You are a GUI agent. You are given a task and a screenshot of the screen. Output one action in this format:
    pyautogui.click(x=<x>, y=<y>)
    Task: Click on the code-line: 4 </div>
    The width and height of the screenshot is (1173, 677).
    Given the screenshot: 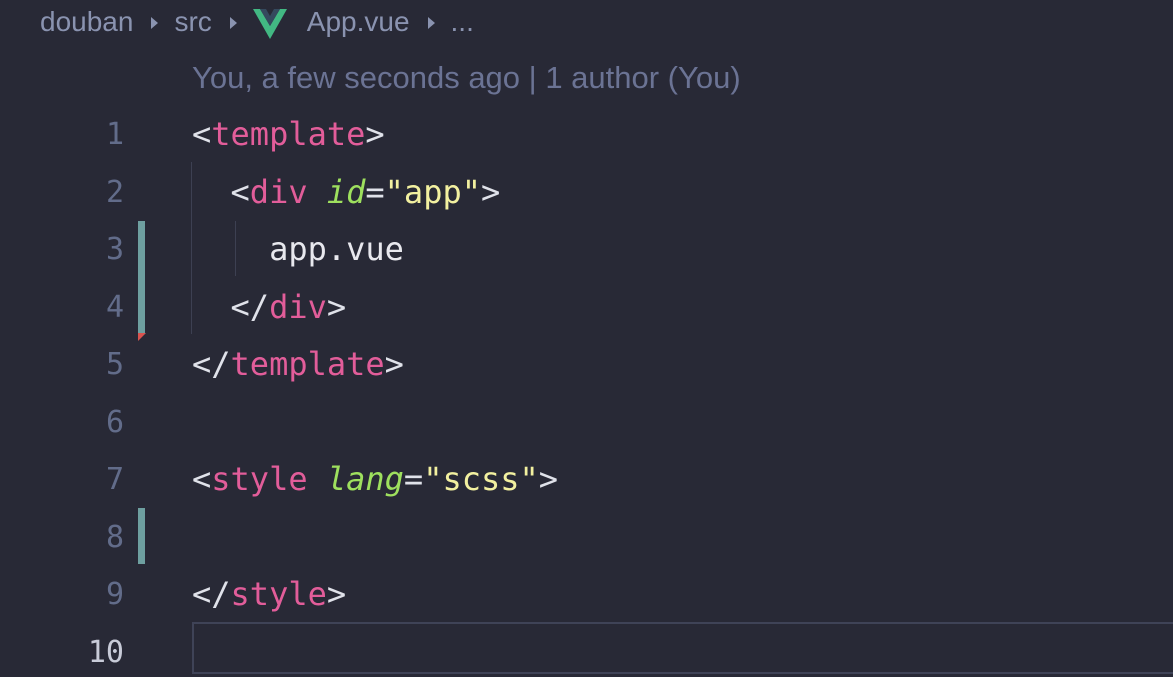 What is the action you would take?
    pyautogui.click(x=586, y=308)
    